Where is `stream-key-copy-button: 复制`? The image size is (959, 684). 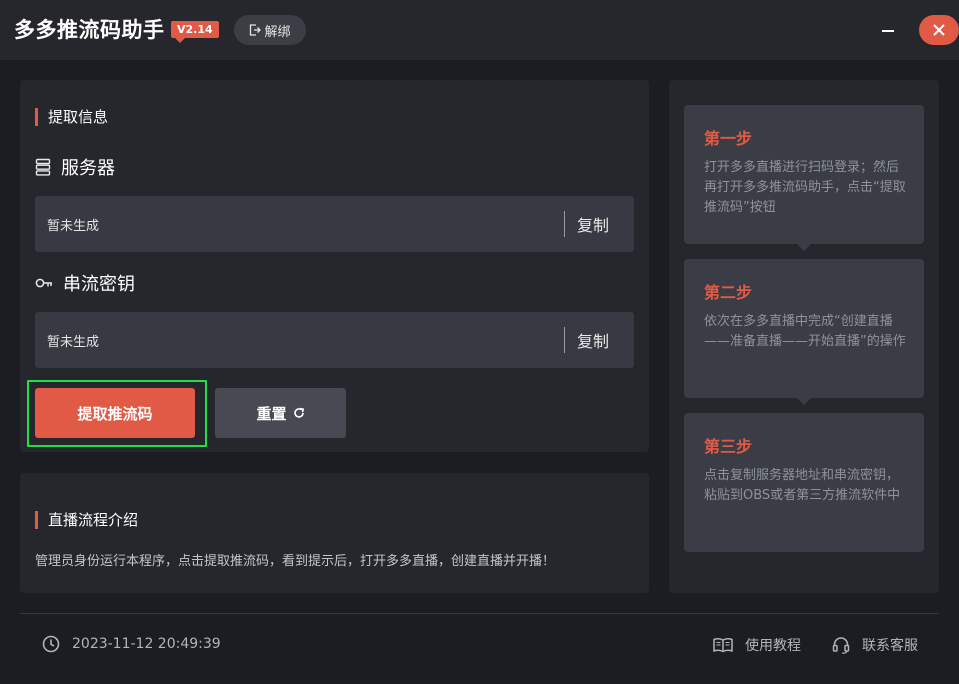 stream-key-copy-button: 复制 is located at coordinates (593, 340).